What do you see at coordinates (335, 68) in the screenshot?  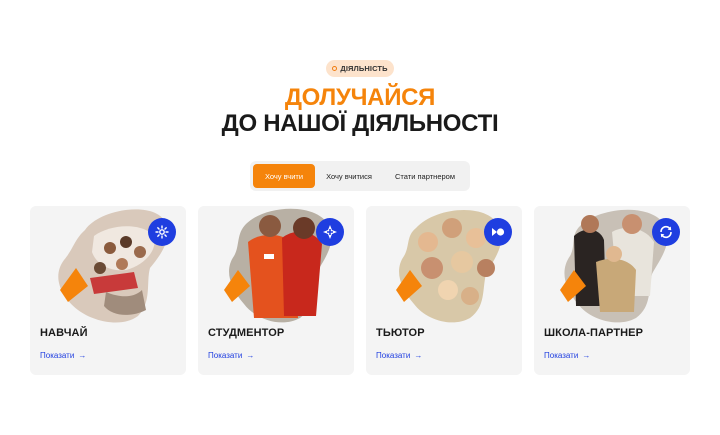 I see `badge-dot-icon` at bounding box center [335, 68].